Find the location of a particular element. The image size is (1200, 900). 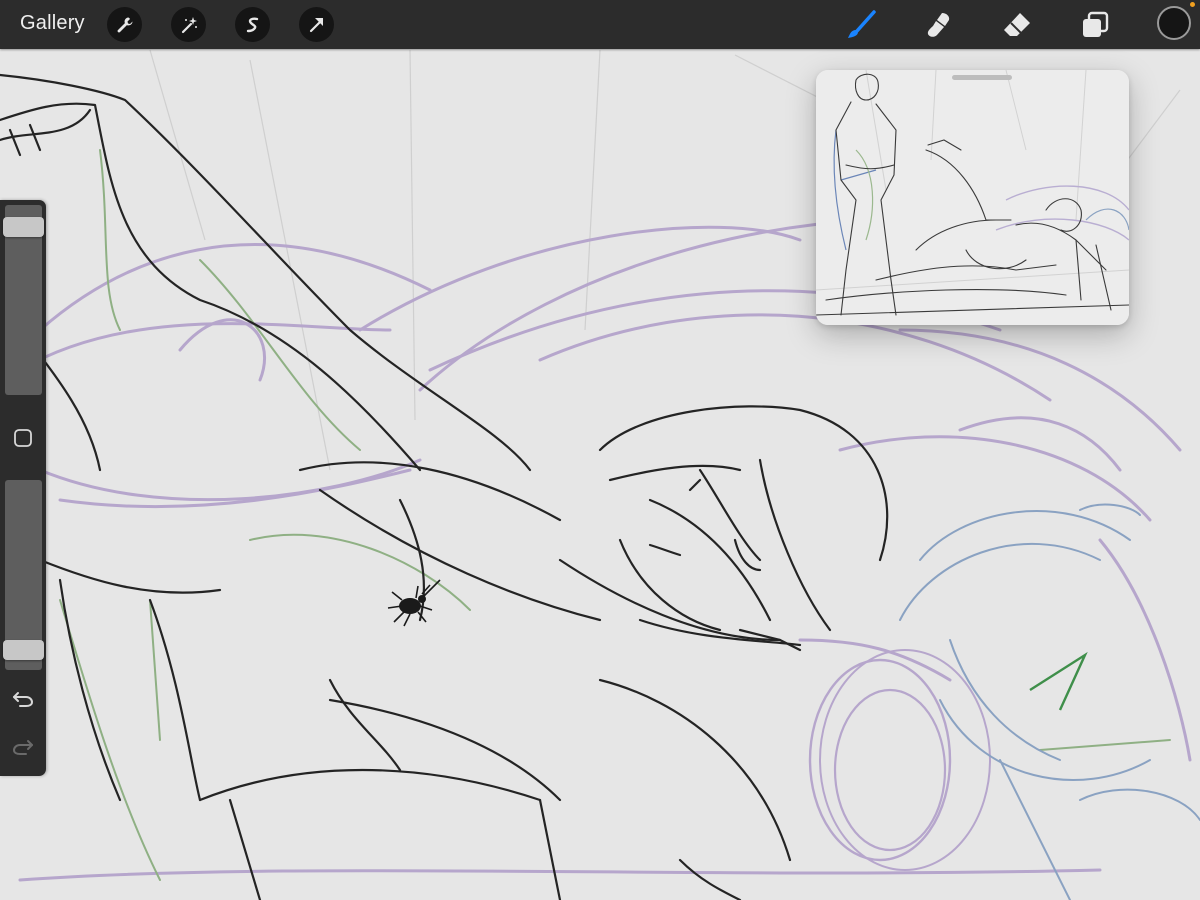

layers-icon is located at coordinates (1096, 24).